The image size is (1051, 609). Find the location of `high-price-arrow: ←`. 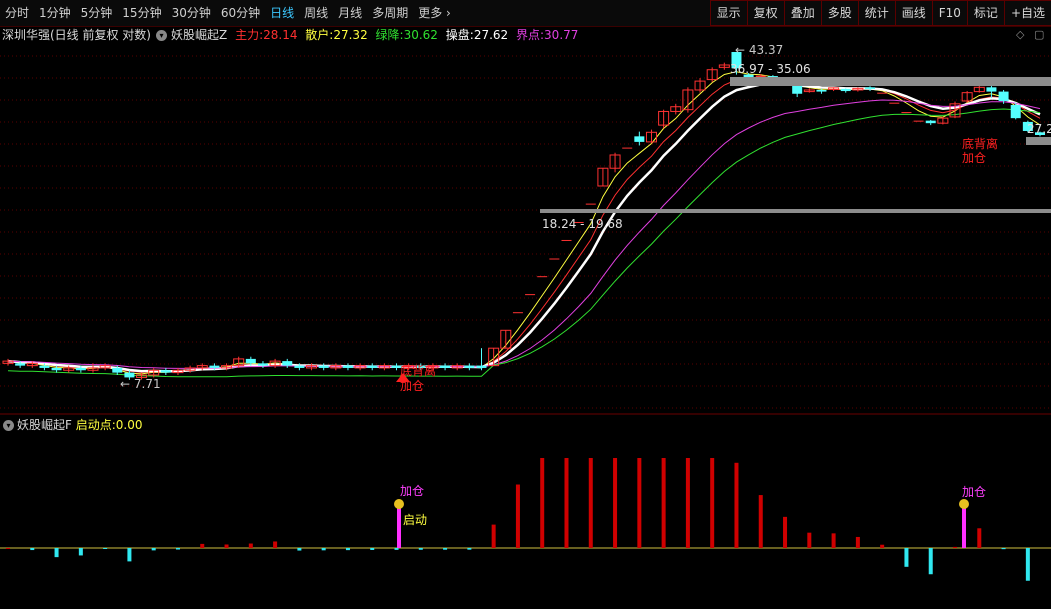

high-price-arrow: ← is located at coordinates (742, 50).